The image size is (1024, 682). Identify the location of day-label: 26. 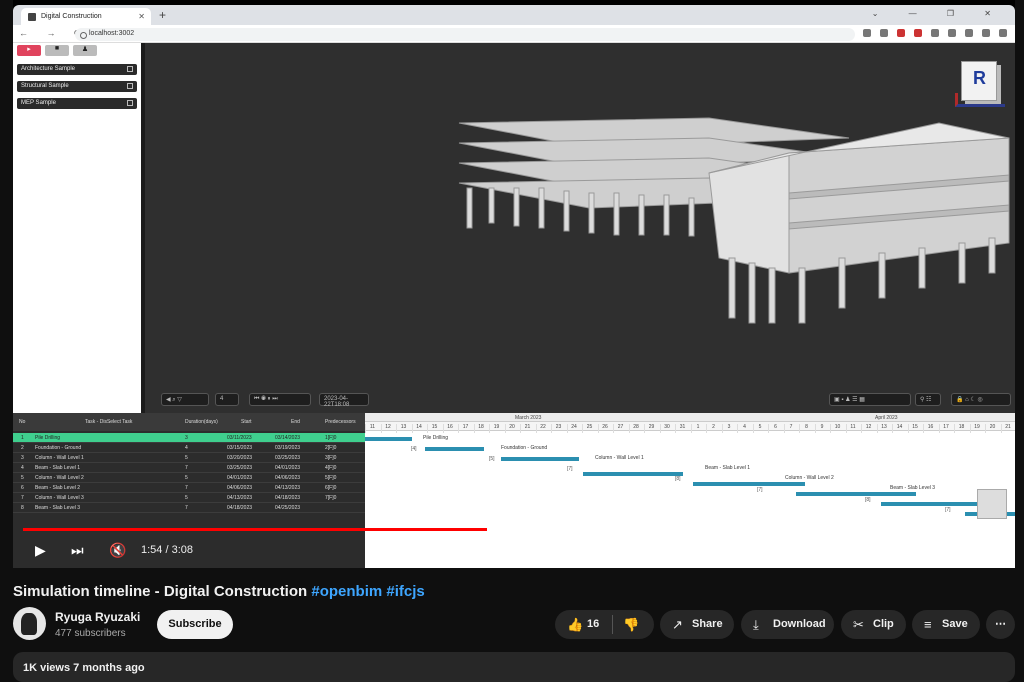
(604, 428).